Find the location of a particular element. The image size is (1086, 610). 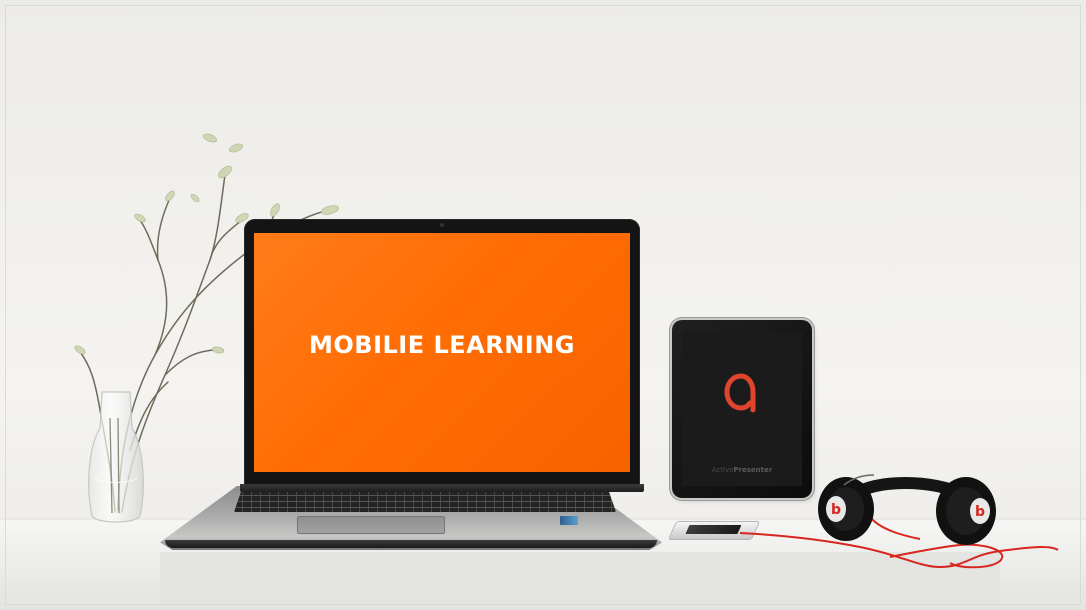

activepresenter-logo-icon is located at coordinates (740, 393).